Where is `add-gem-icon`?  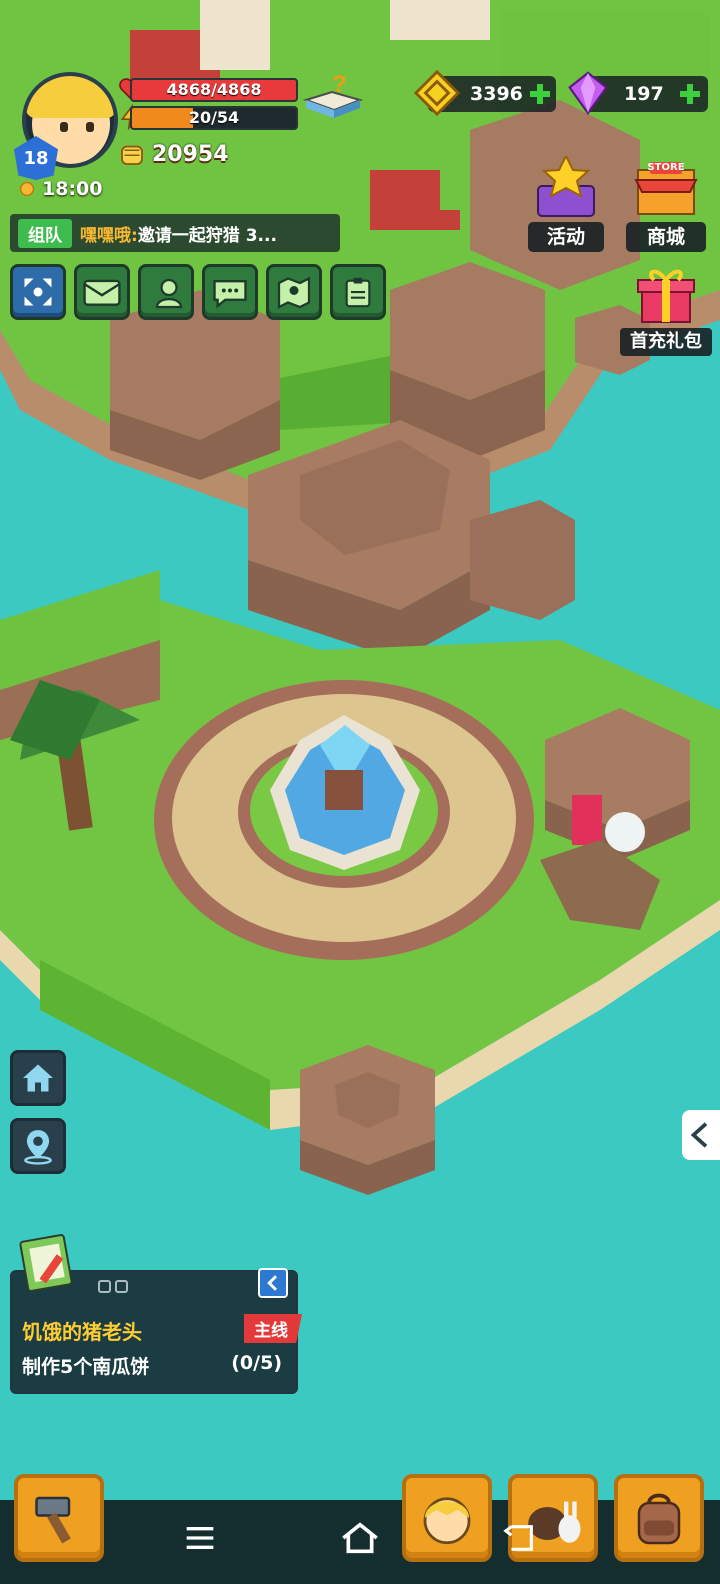
add-gem-icon is located at coordinates (690, 94).